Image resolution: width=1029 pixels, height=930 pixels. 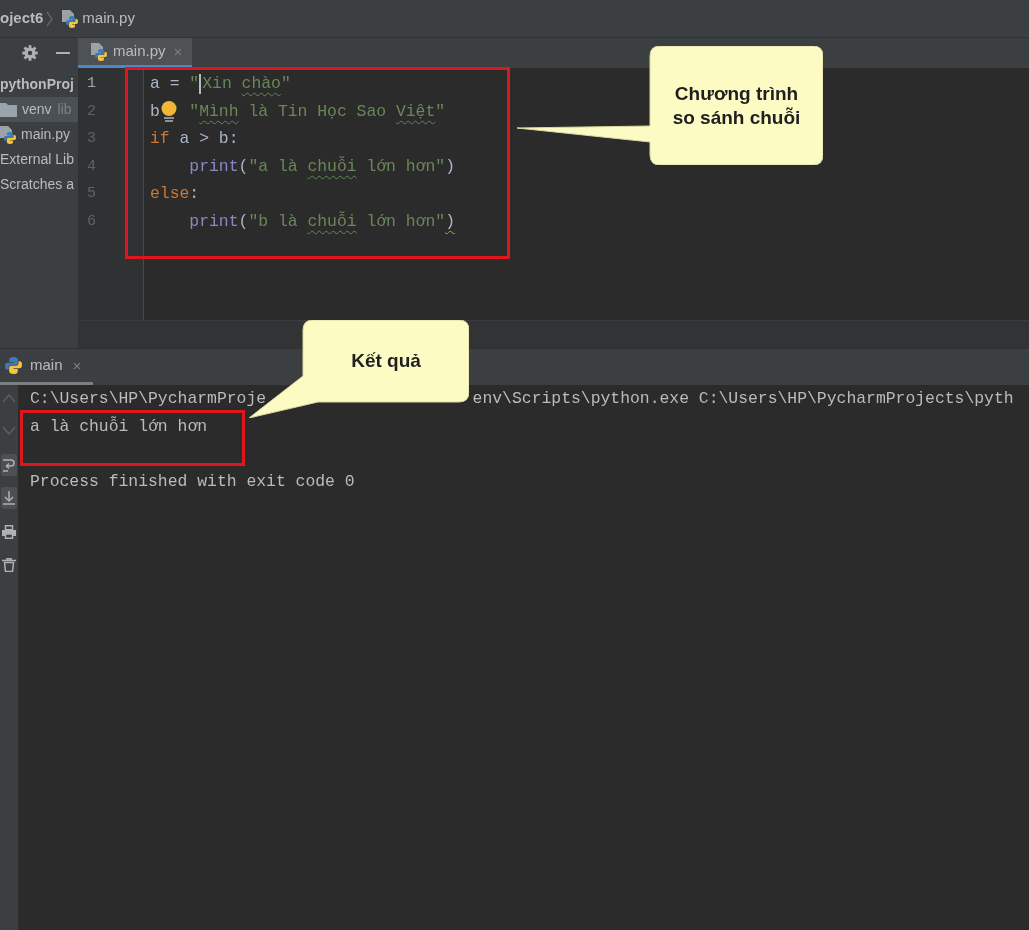 I want to click on editor-tab: main.py ×, so click(x=135, y=53).